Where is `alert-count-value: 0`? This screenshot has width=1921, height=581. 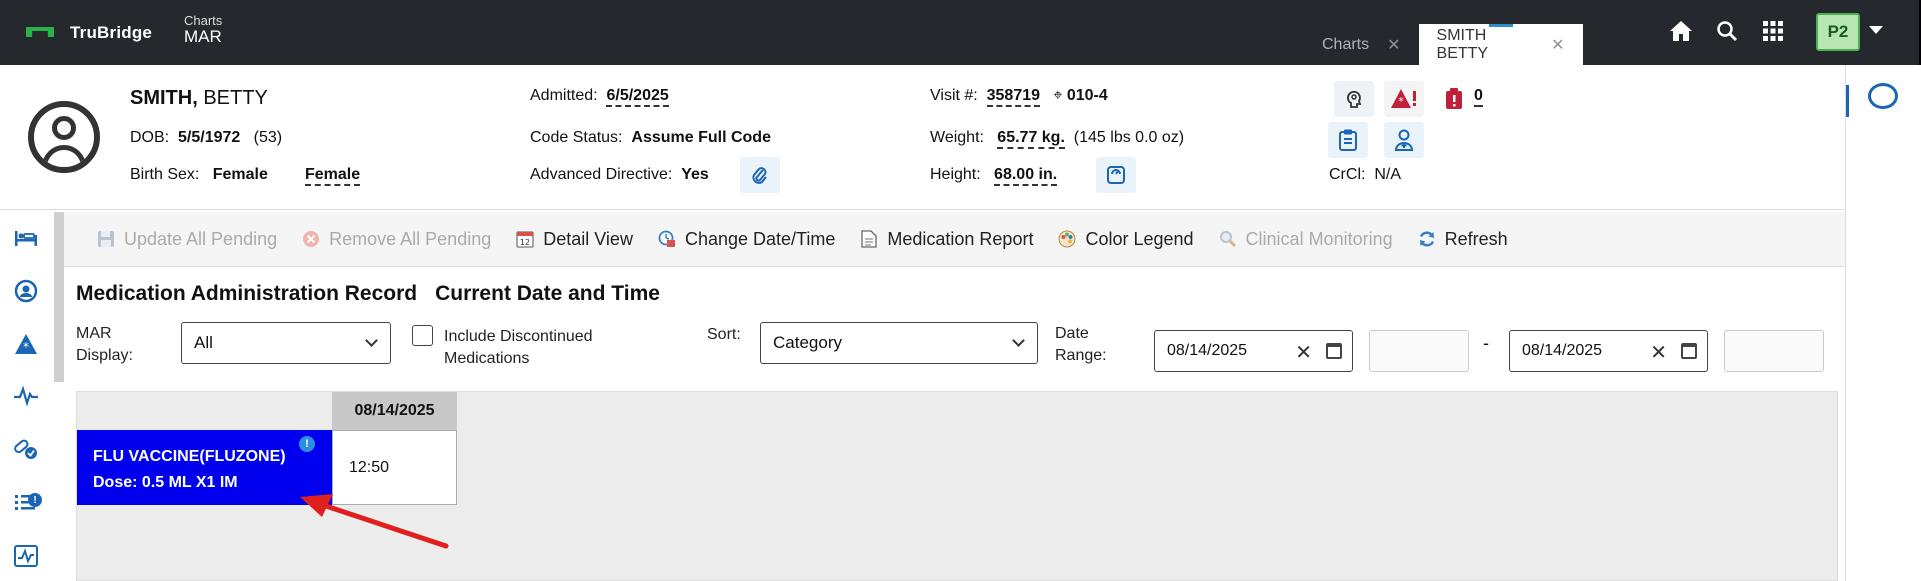 alert-count-value: 0 is located at coordinates (1478, 97).